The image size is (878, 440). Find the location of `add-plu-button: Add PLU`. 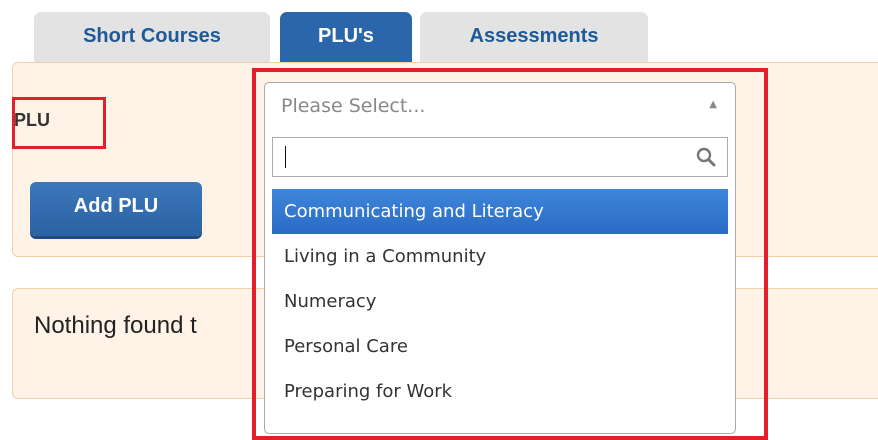

add-plu-button: Add PLU is located at coordinates (116, 209).